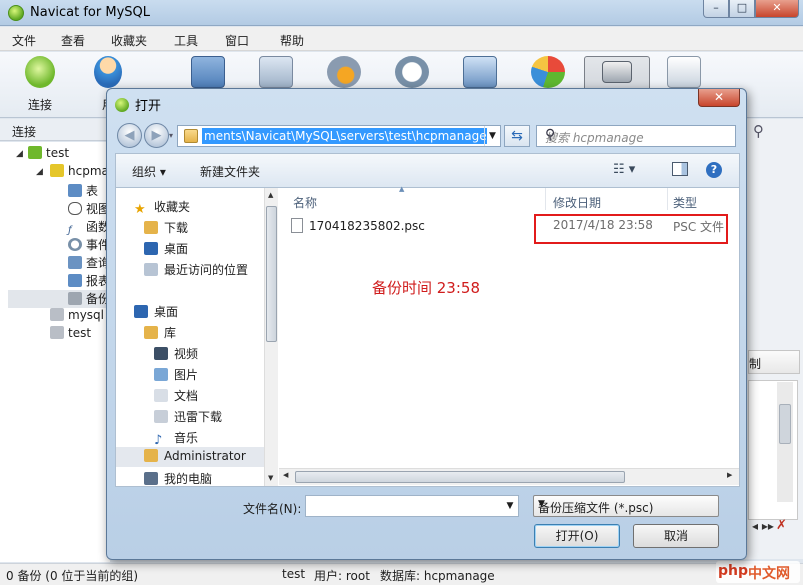  I want to click on function-icon, so click(344, 72).